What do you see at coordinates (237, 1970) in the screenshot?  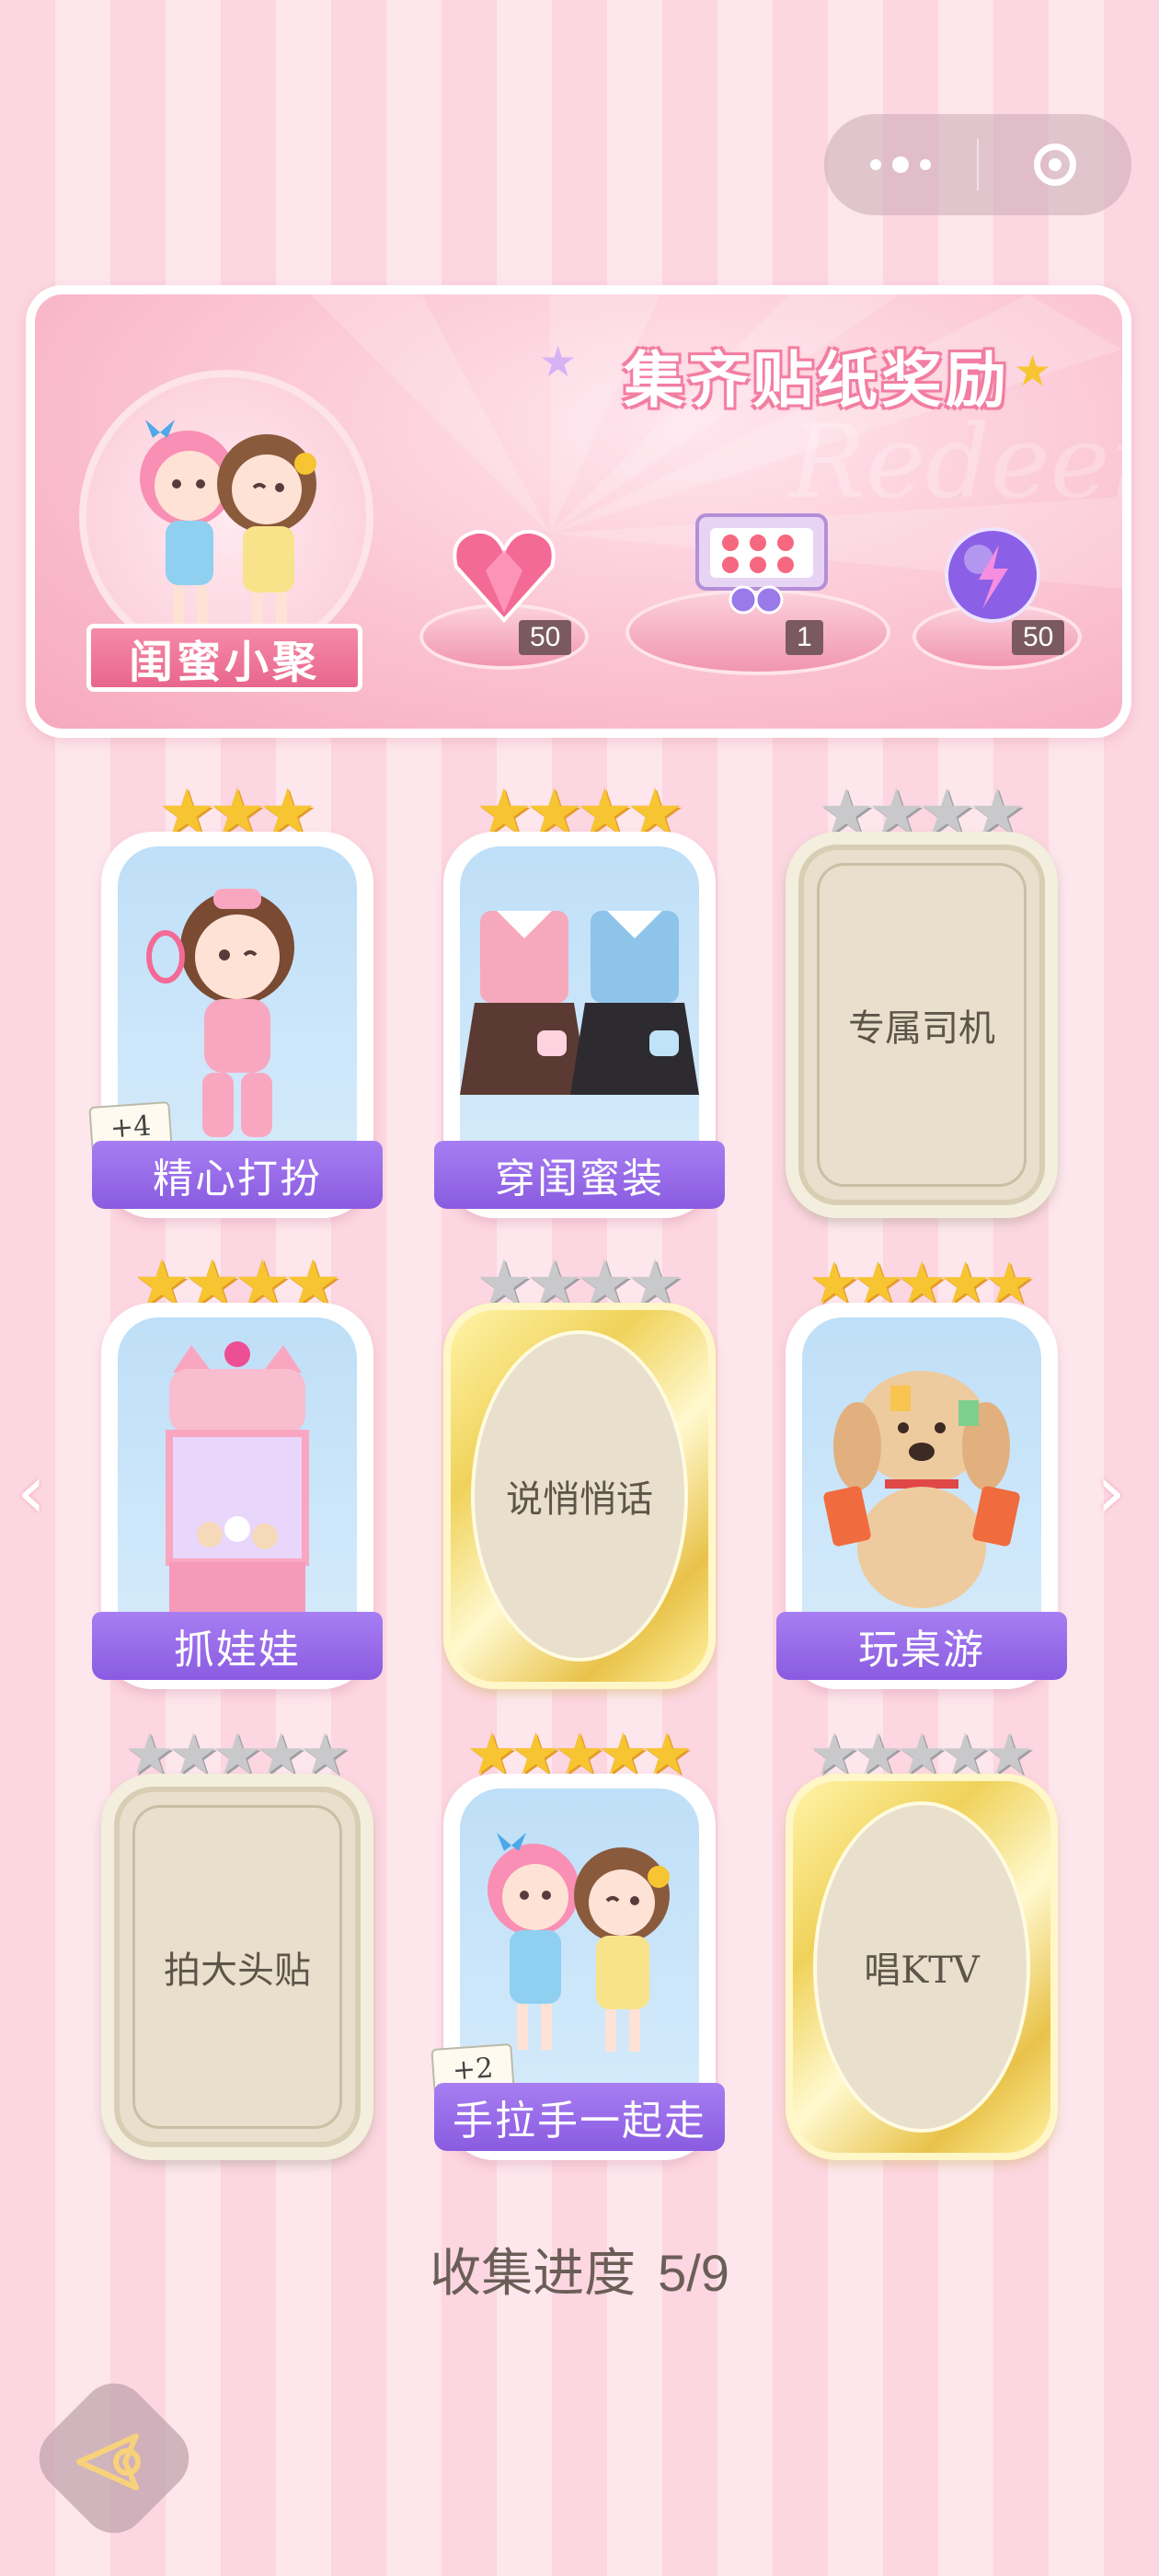 I see `card-label: 拍大头贴` at bounding box center [237, 1970].